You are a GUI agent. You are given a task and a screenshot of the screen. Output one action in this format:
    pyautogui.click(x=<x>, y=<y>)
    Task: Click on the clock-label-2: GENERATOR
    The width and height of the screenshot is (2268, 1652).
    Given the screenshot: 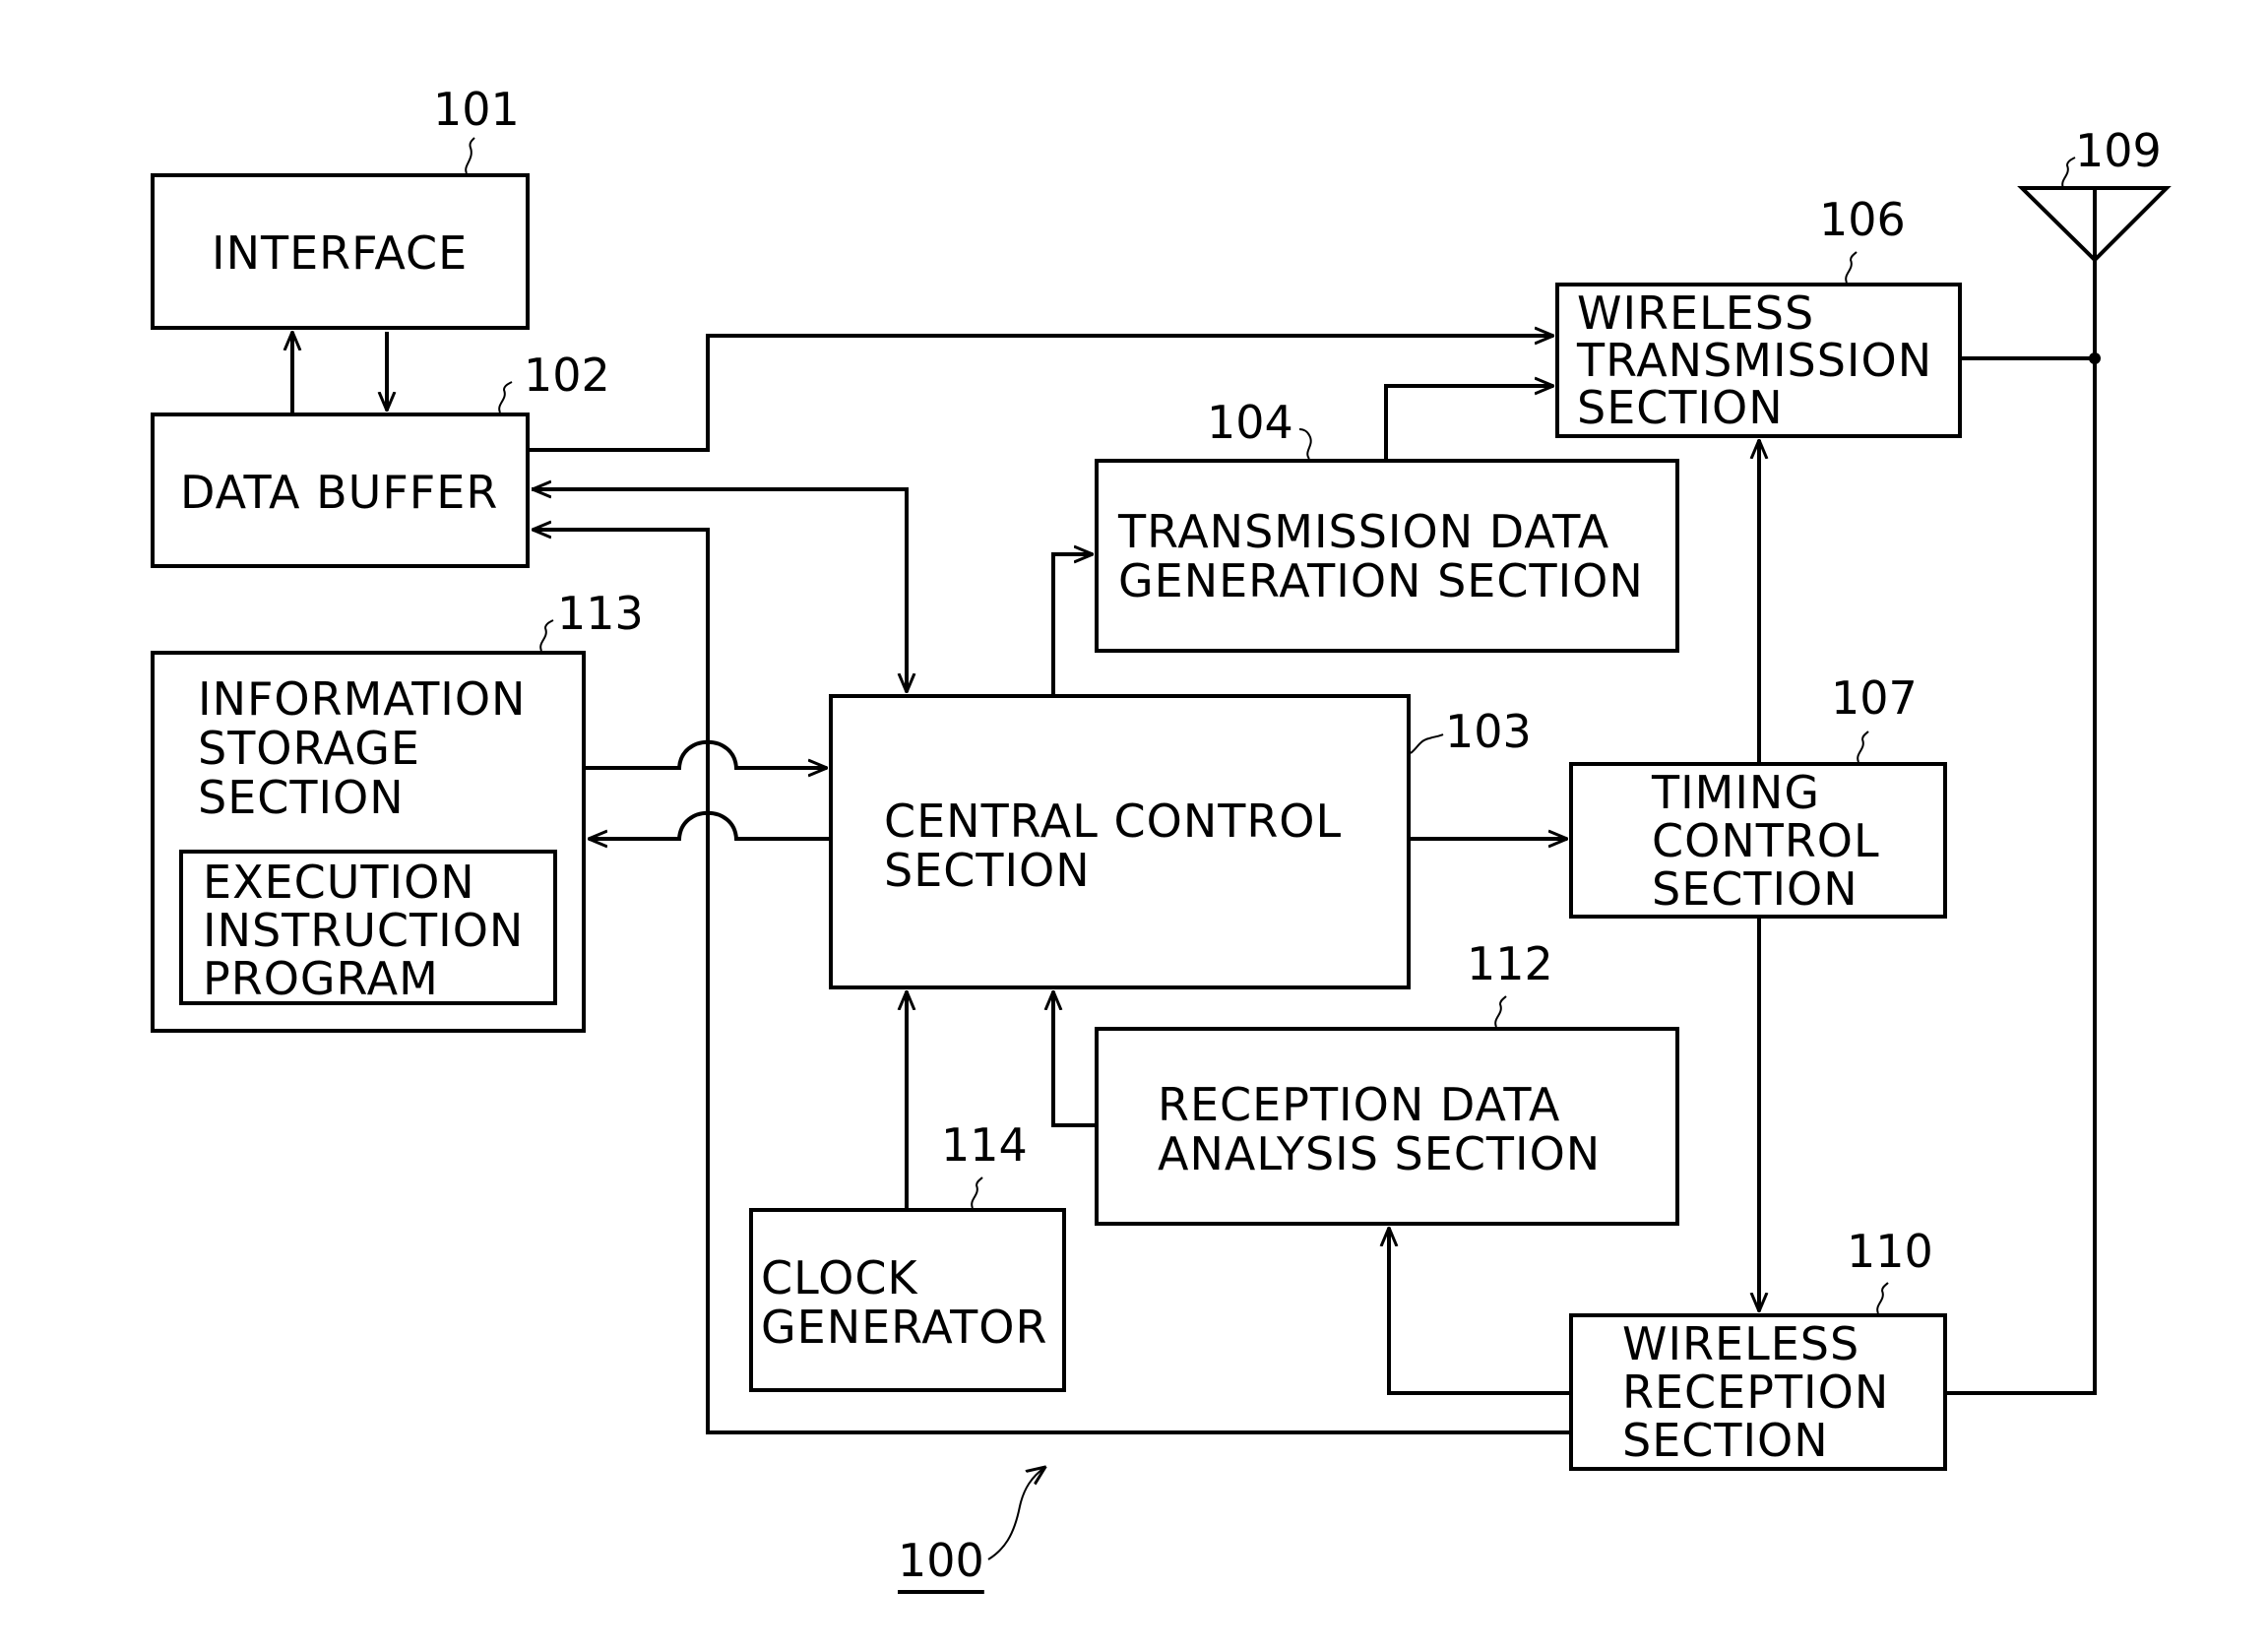 What is the action you would take?
    pyautogui.click(x=904, y=1327)
    